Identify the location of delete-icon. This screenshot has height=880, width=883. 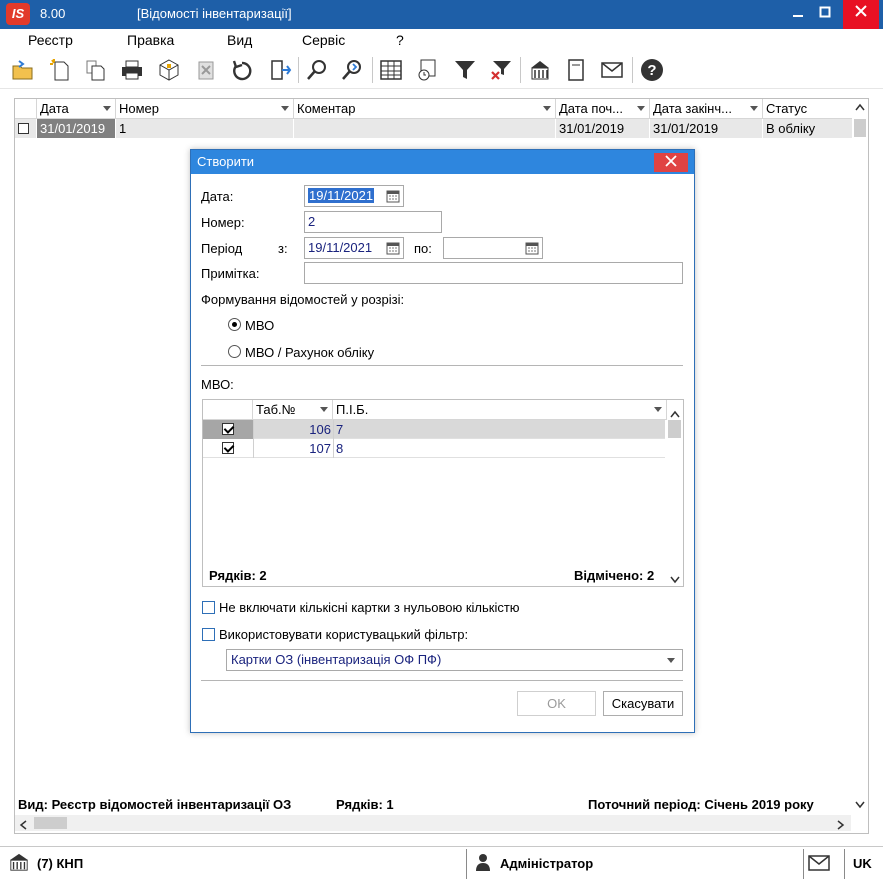
(206, 70).